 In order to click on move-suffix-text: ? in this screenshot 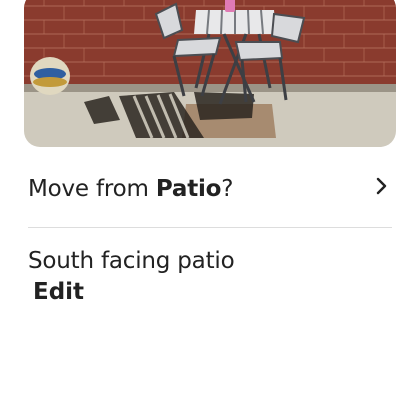, I will do `click(227, 189)`.